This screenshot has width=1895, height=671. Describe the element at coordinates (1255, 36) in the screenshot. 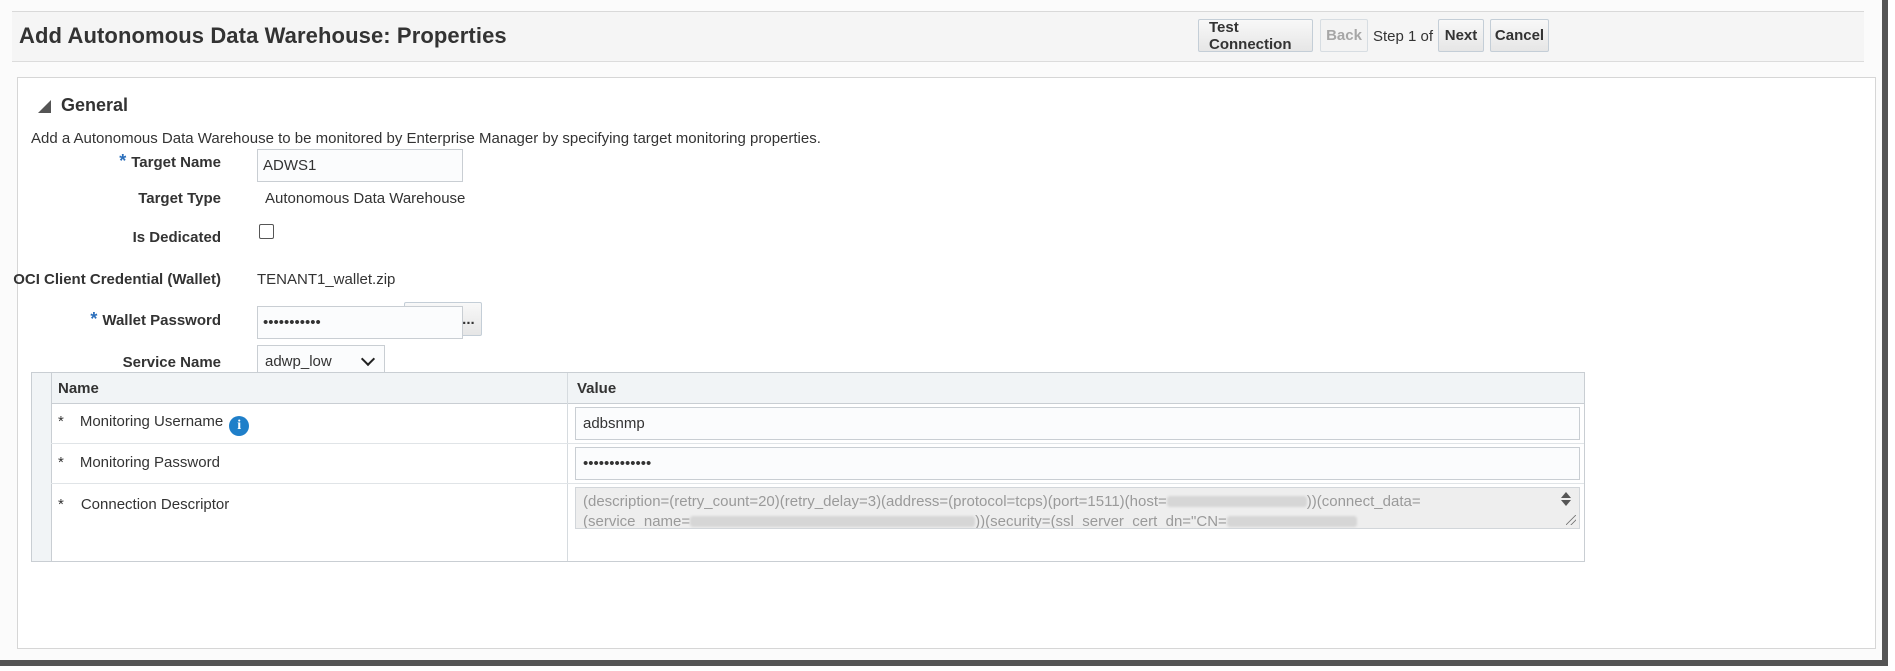

I see `test-connection-button: Test Connection` at that location.